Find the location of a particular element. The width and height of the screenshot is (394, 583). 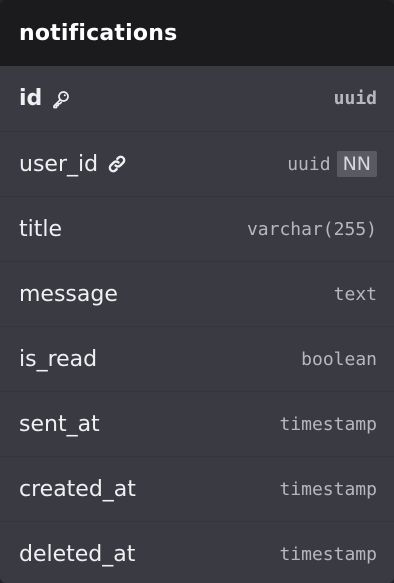

column-type: uuid is located at coordinates (355, 98).